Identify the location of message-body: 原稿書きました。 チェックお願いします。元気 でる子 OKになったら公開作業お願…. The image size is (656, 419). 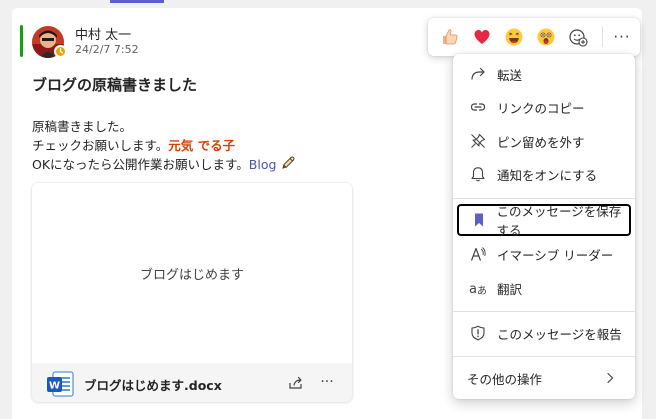
(164, 146).